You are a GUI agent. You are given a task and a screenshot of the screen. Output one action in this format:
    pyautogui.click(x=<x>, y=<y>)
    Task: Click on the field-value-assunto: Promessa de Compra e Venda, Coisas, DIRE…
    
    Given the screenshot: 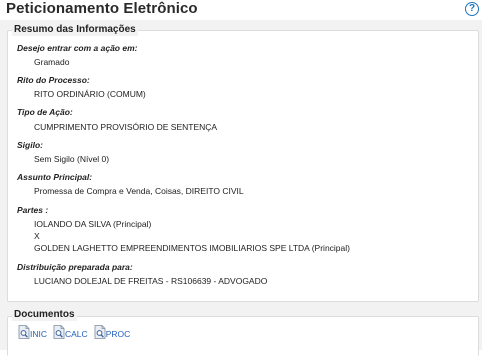 What is the action you would take?
    pyautogui.click(x=139, y=191)
    